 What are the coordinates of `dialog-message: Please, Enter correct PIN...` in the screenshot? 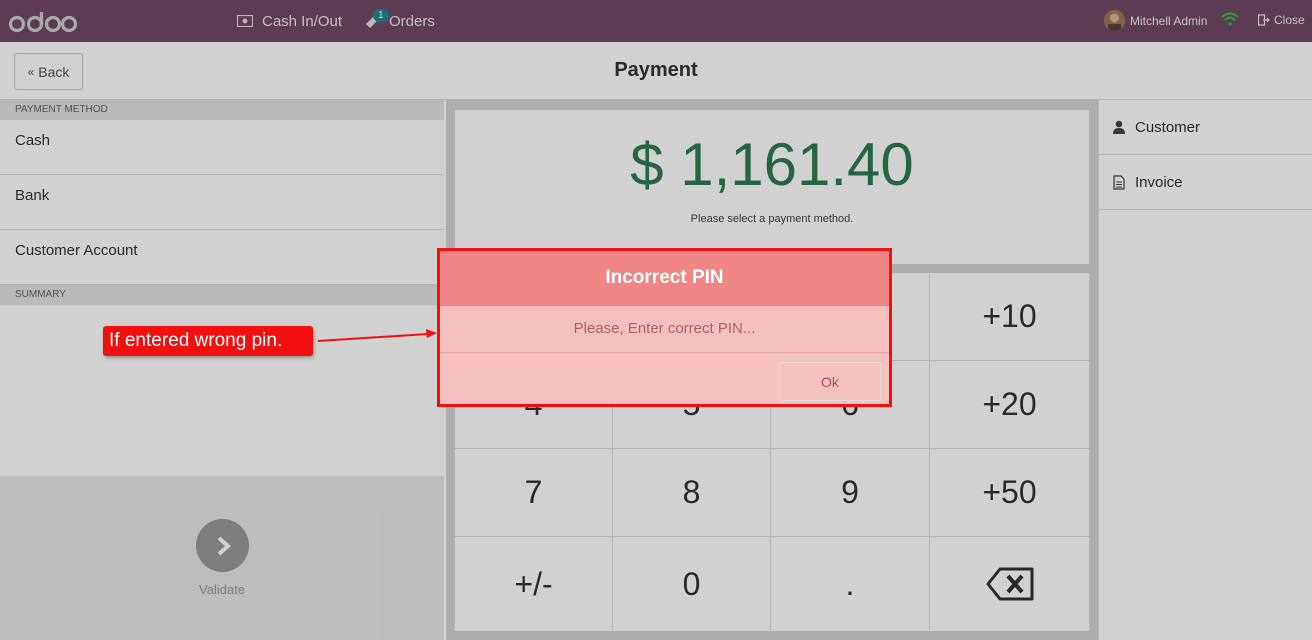 It's located at (664, 329).